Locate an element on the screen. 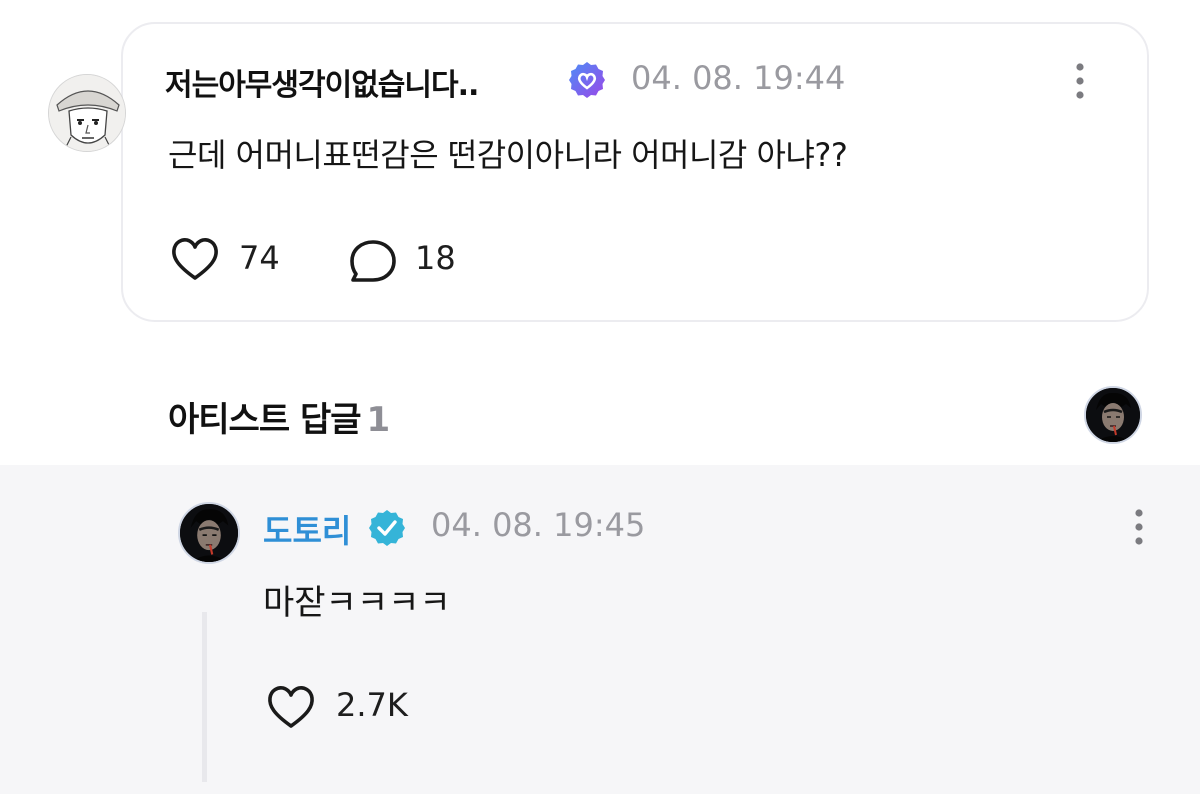 This screenshot has height=794, width=1200. reply-text: 마잗ㅋㅋㅋㅋ is located at coordinates (357, 603).